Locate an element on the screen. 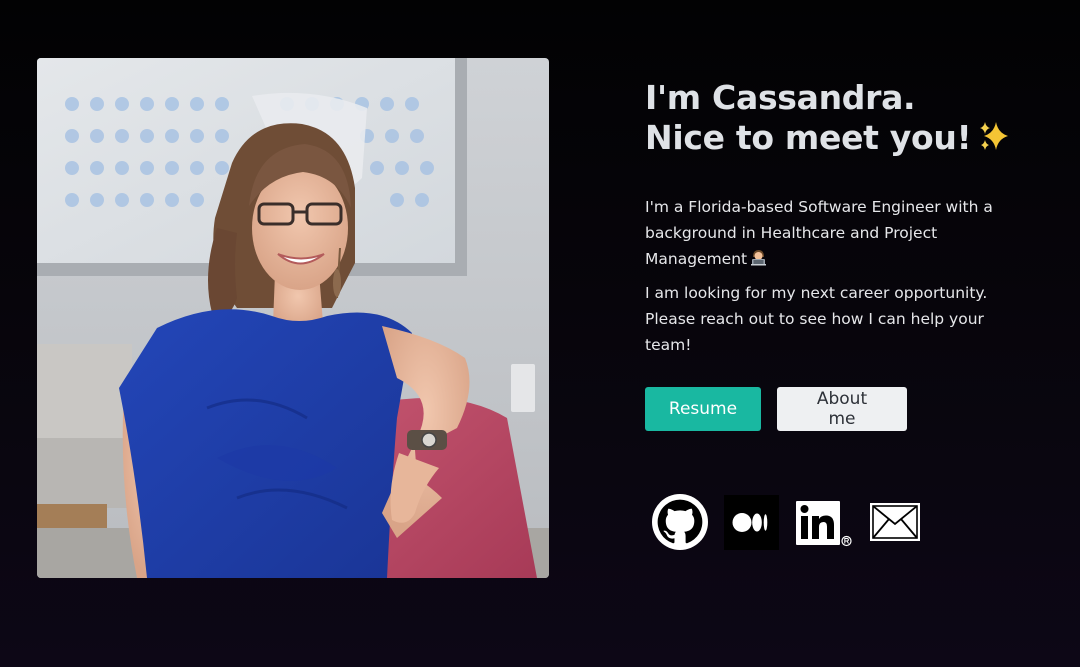 The width and height of the screenshot is (1080, 667). linkedin-link is located at coordinates (824, 522).